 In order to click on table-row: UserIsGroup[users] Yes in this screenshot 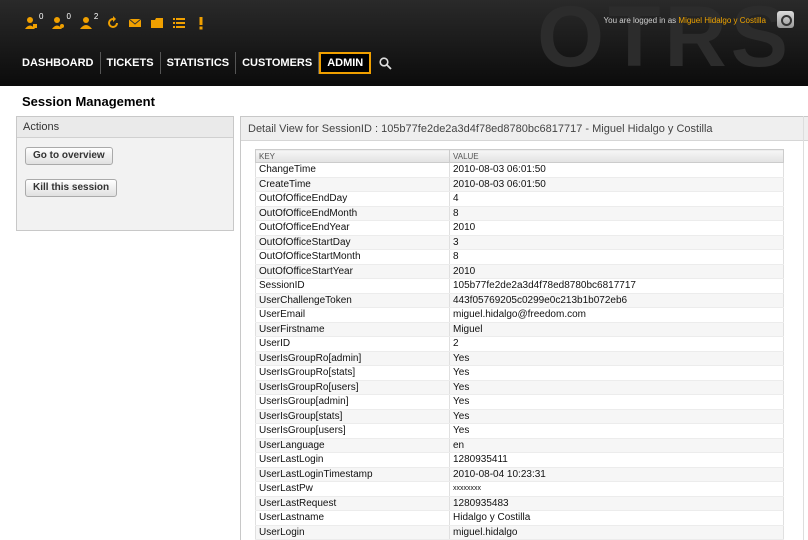, I will do `click(519, 431)`.